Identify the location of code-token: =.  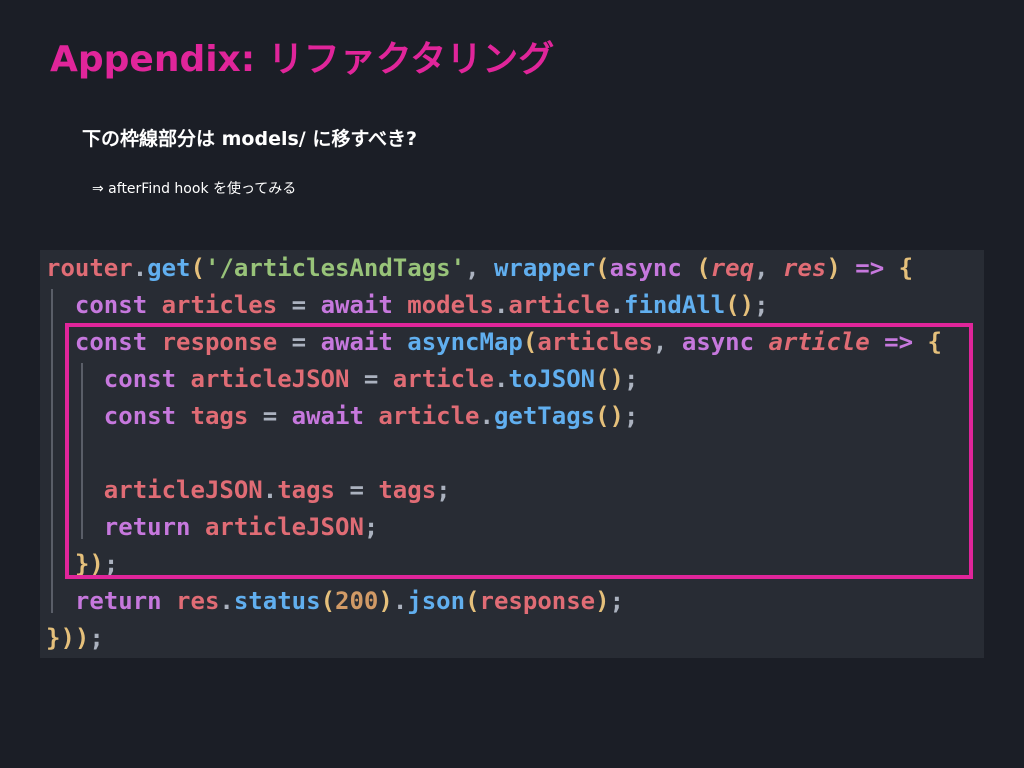
(299, 305).